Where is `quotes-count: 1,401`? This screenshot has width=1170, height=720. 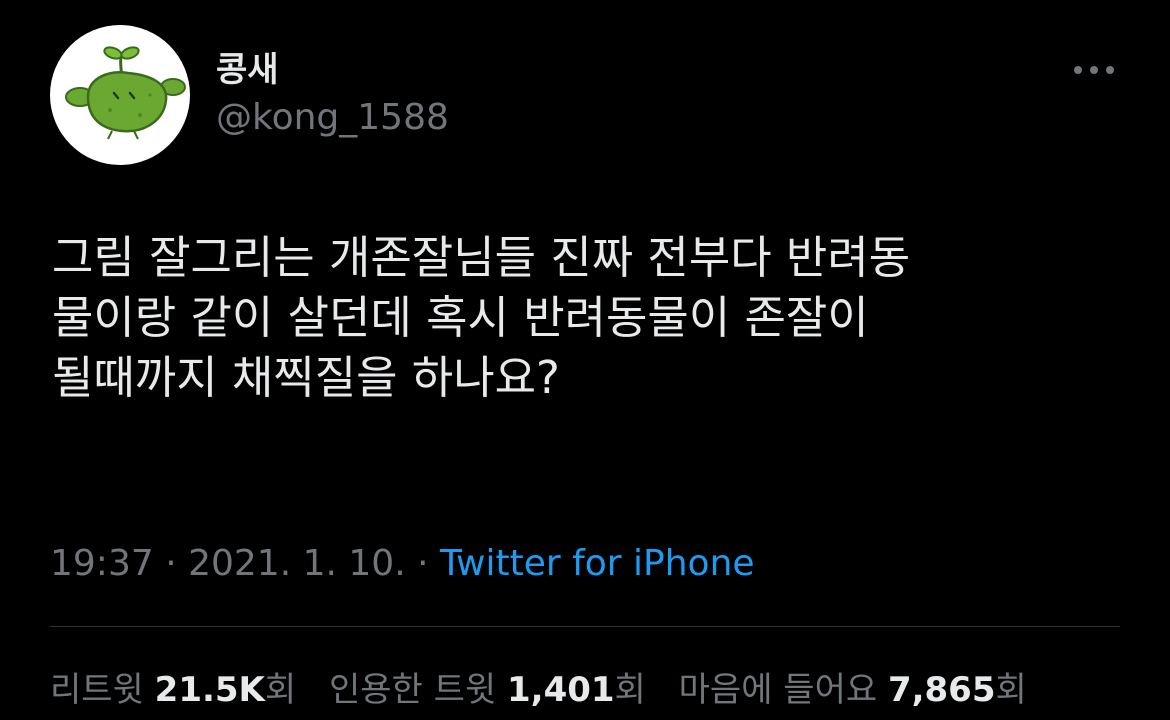
quotes-count: 1,401 is located at coordinates (561, 690).